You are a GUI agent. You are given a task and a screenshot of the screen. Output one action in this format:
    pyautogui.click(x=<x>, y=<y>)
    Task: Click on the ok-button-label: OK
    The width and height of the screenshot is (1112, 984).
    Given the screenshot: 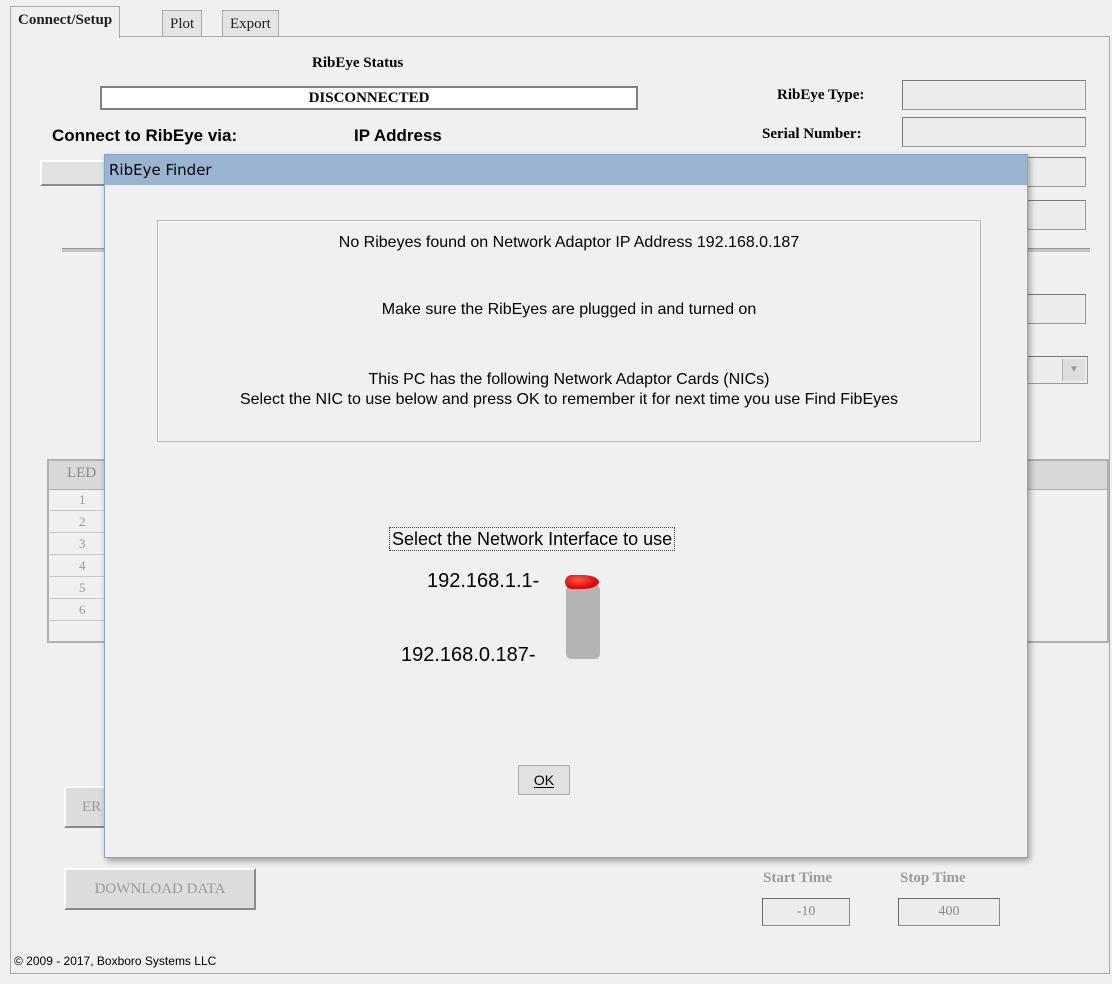 What is the action you would take?
    pyautogui.click(x=544, y=780)
    